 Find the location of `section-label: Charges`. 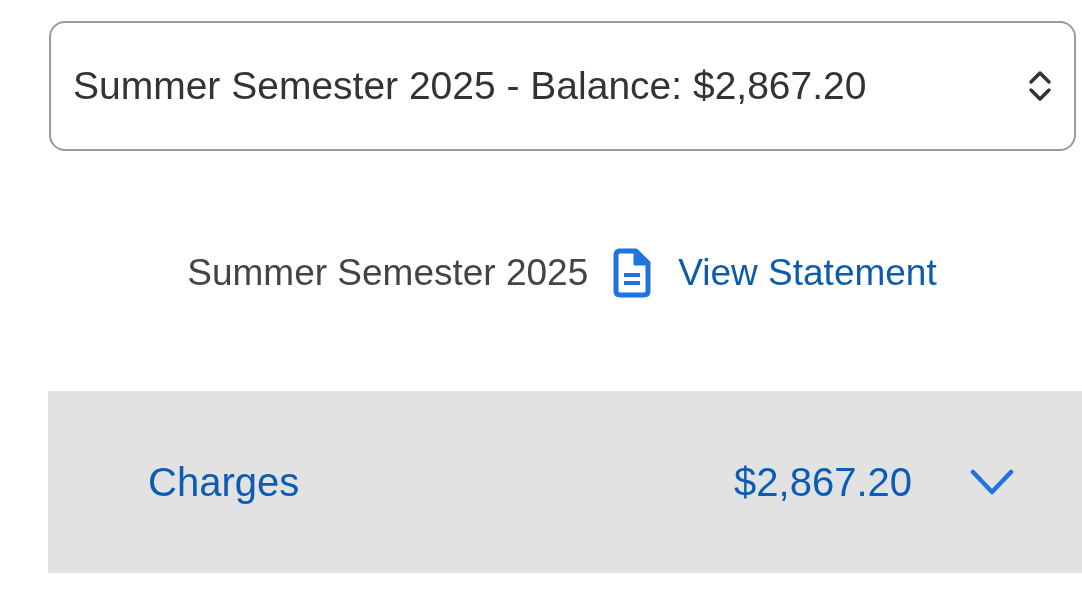

section-label: Charges is located at coordinates (224, 482).